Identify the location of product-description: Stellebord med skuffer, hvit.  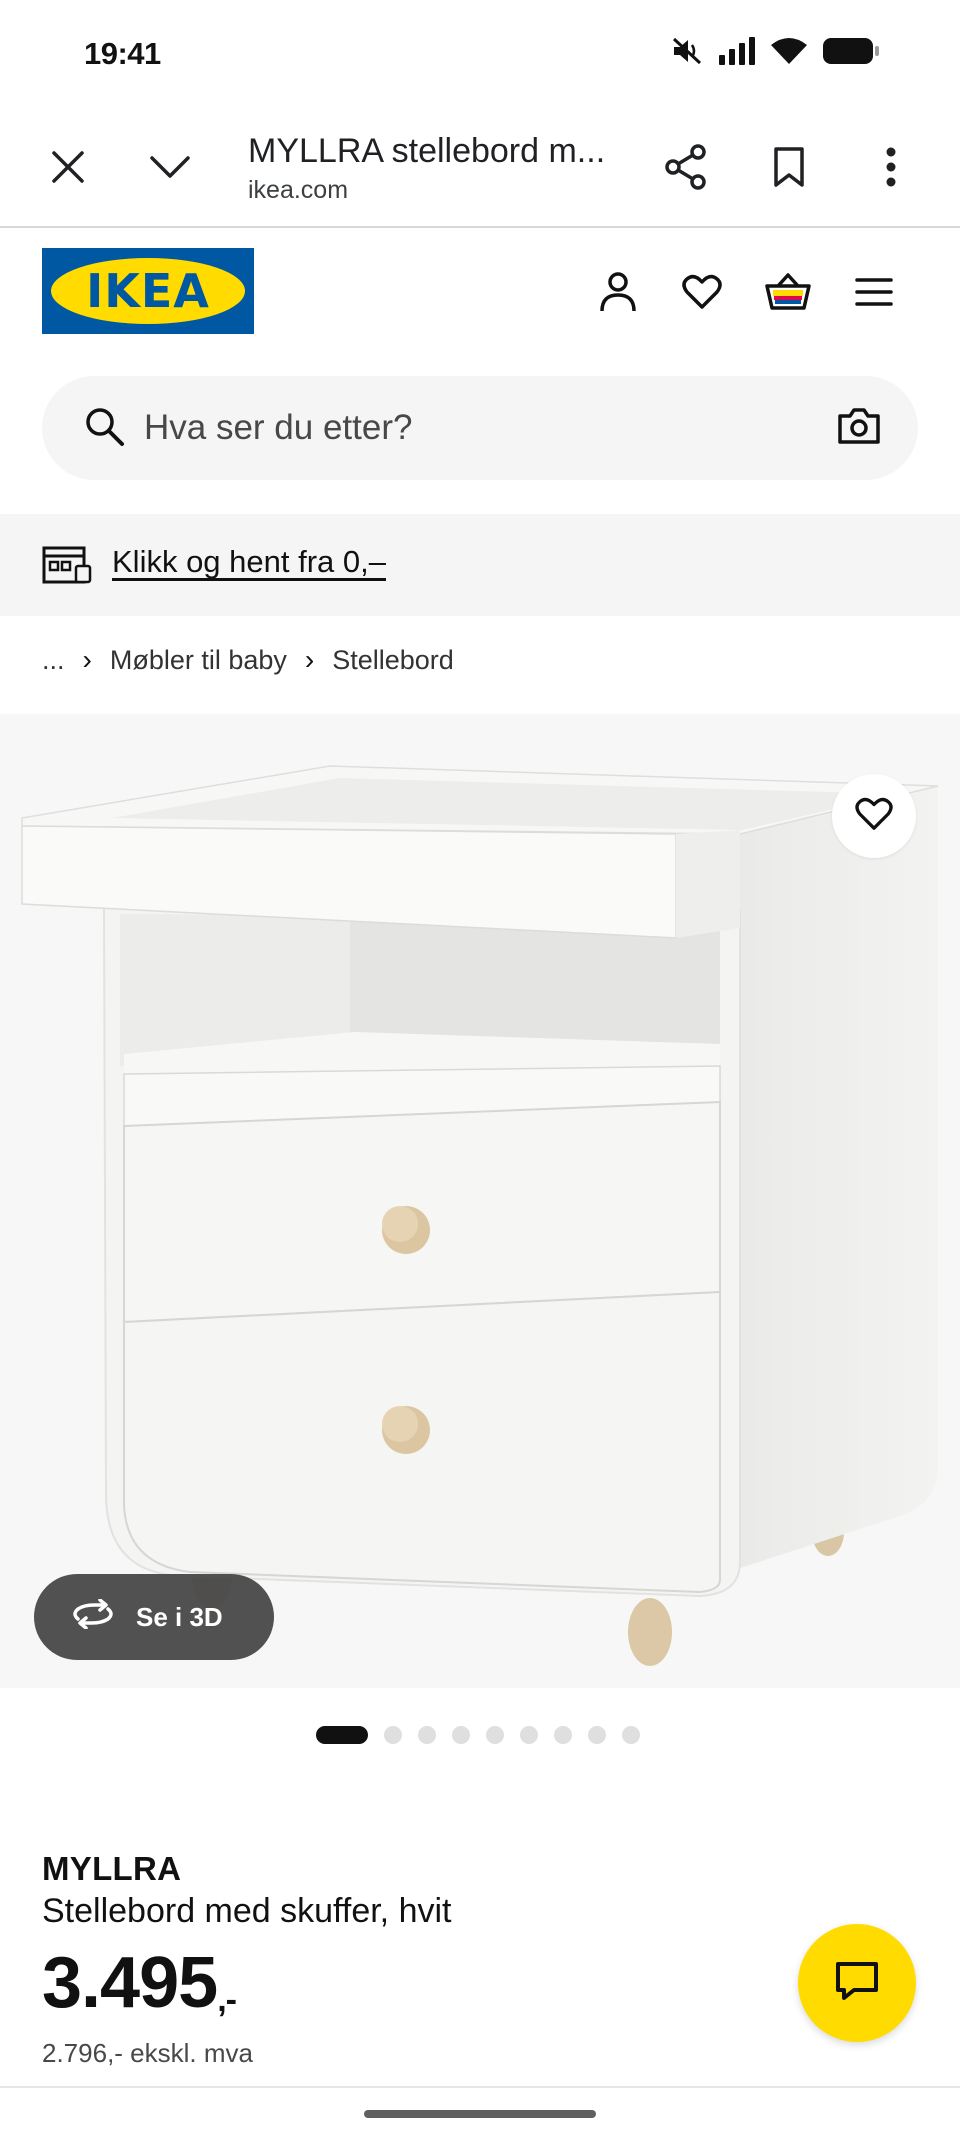
(247, 1911).